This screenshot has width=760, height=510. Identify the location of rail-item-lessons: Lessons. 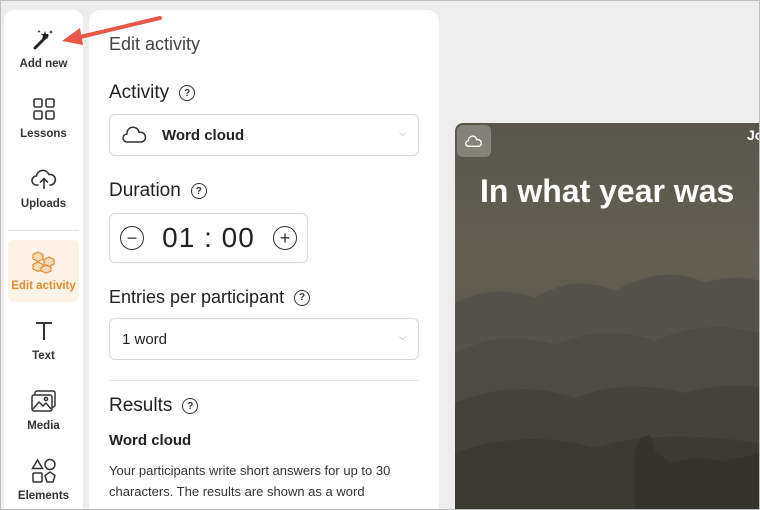
(43, 119).